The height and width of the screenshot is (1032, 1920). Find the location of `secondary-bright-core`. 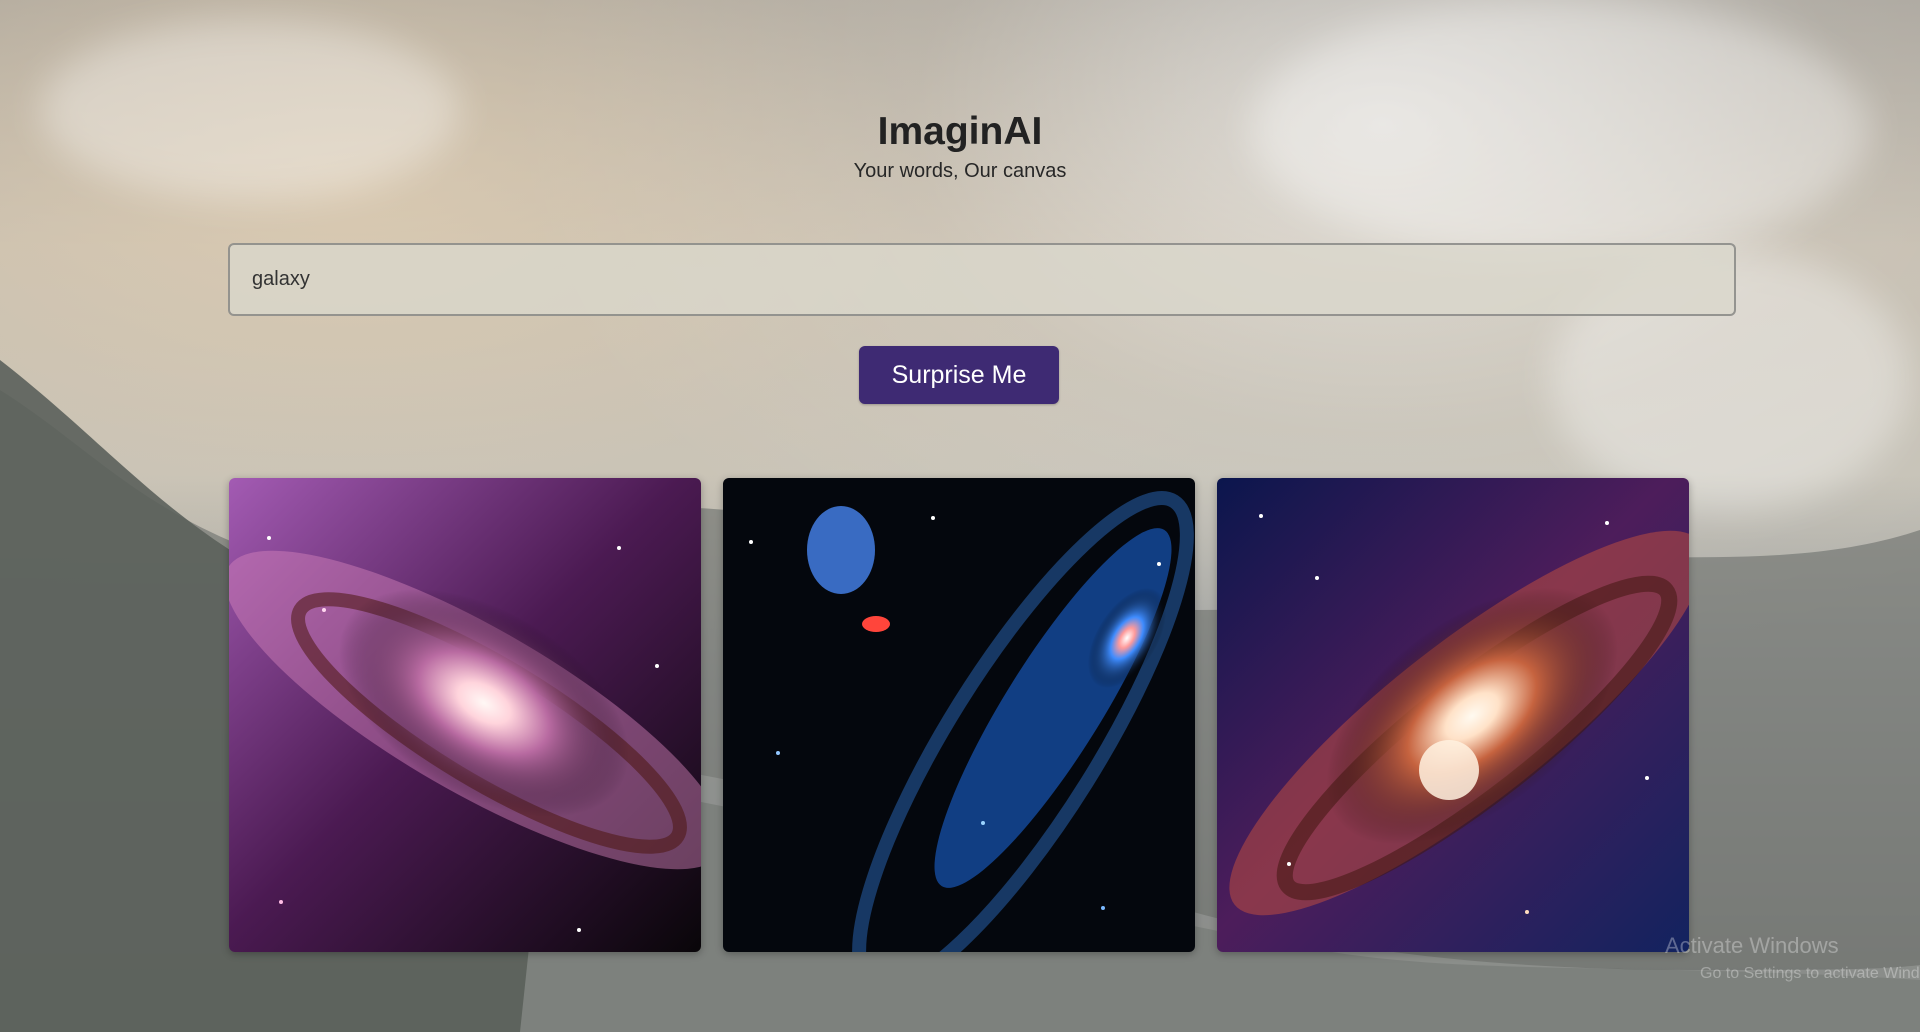

secondary-bright-core is located at coordinates (1449, 770).